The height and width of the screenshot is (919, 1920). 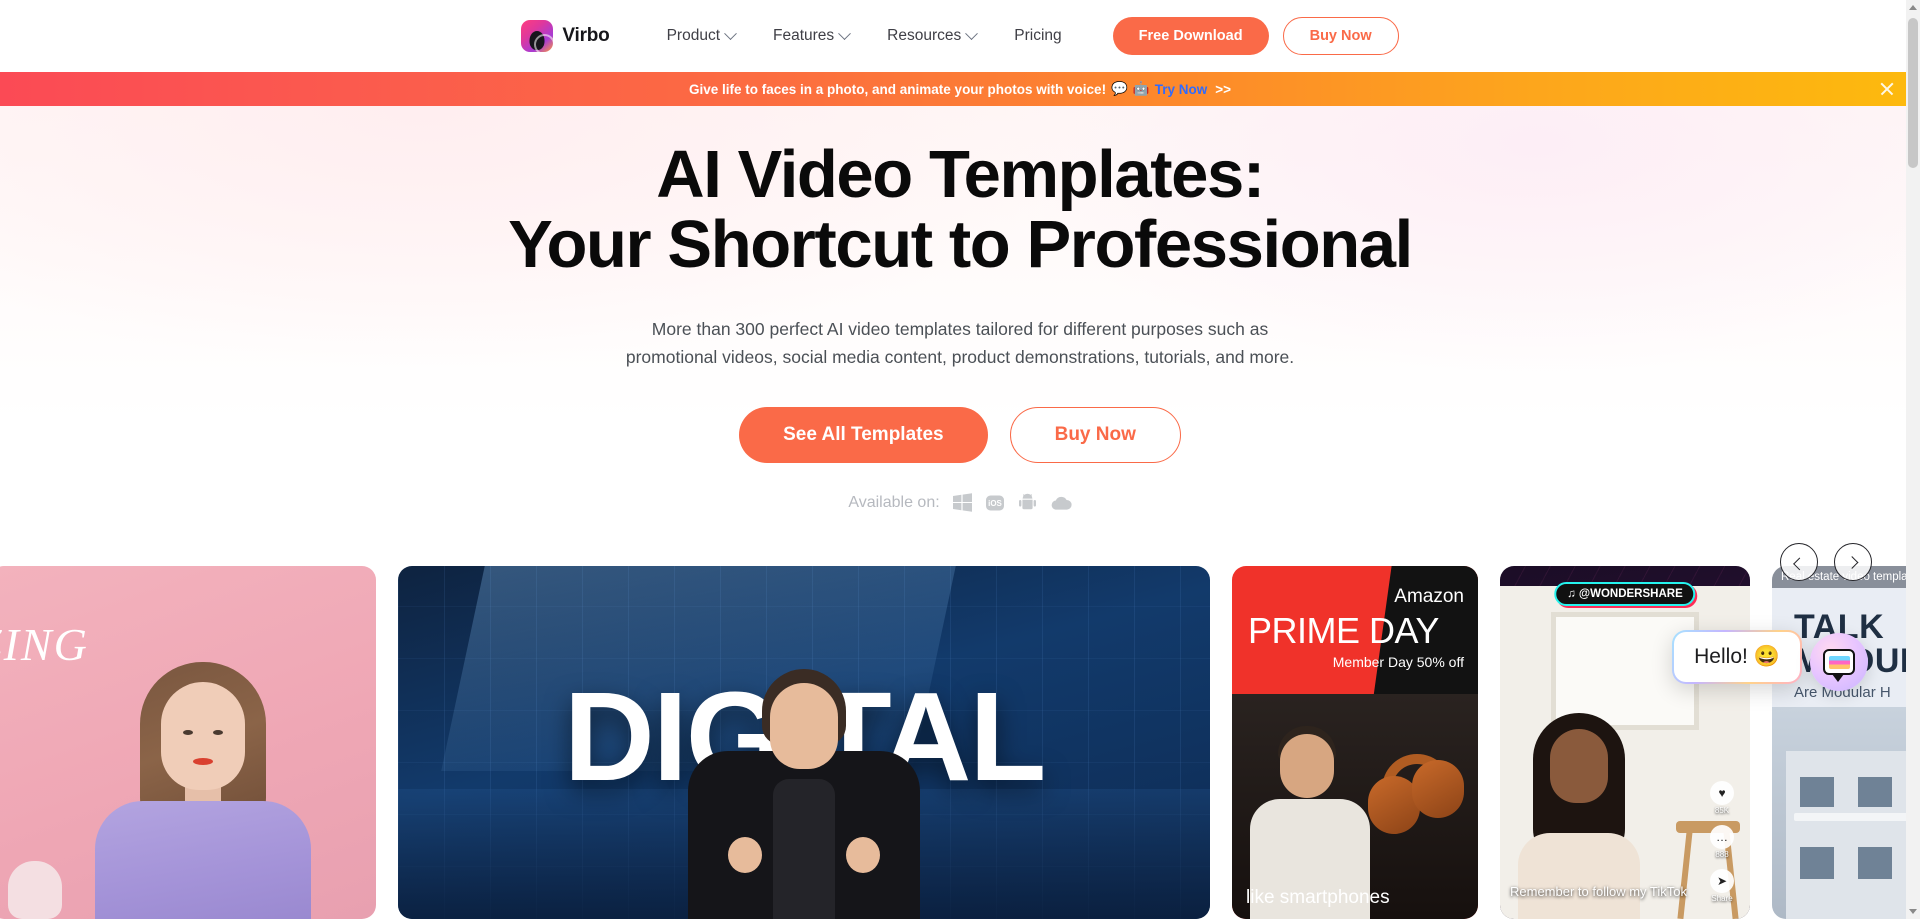 I want to click on heart-icon: ♥, so click(x=1722, y=793).